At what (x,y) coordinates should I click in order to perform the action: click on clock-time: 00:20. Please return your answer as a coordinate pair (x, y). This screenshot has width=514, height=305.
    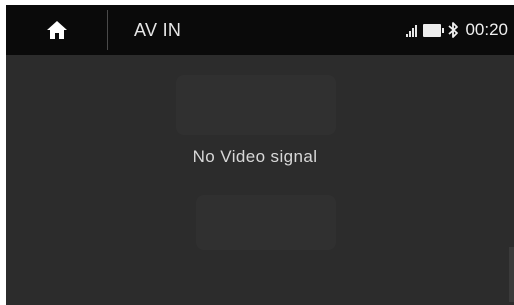
    Looking at the image, I should click on (486, 29).